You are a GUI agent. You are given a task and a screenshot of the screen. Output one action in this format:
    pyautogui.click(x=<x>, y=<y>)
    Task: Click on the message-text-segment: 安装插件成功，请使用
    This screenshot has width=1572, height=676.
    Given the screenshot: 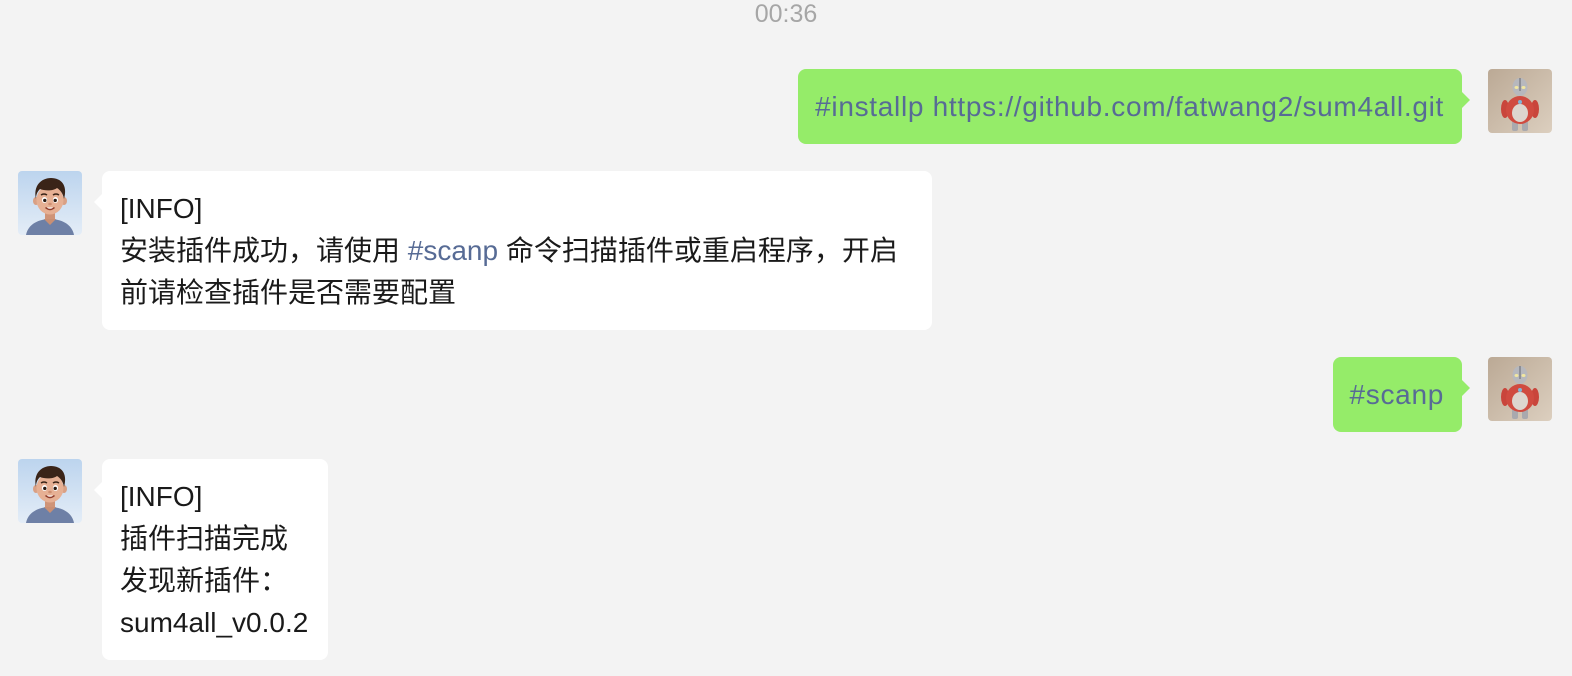 What is the action you would take?
    pyautogui.click(x=264, y=250)
    